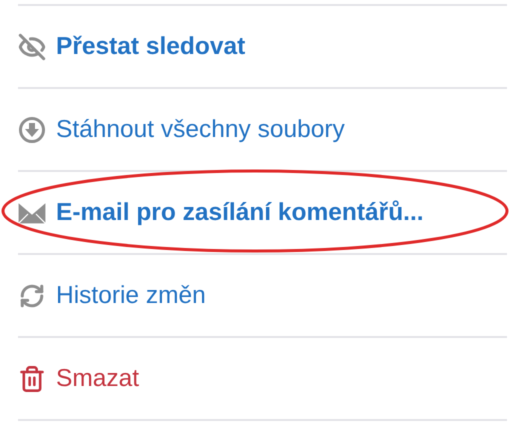 The image size is (528, 442). What do you see at coordinates (131, 296) in the screenshot?
I see `menu-item: Historie změn` at bounding box center [131, 296].